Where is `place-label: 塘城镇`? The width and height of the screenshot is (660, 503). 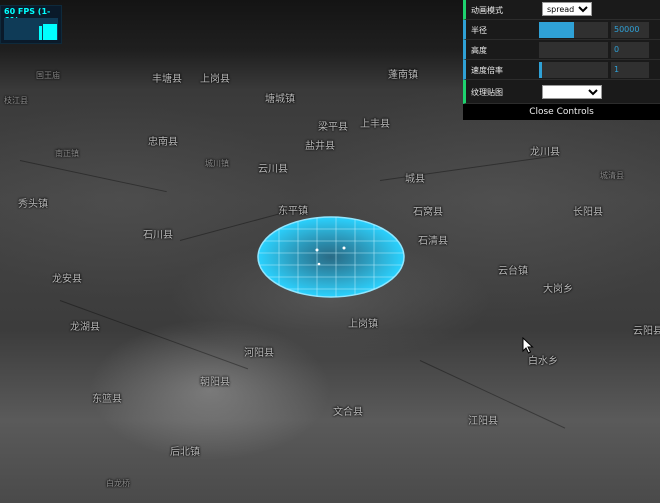
place-label: 塘城镇 is located at coordinates (280, 99).